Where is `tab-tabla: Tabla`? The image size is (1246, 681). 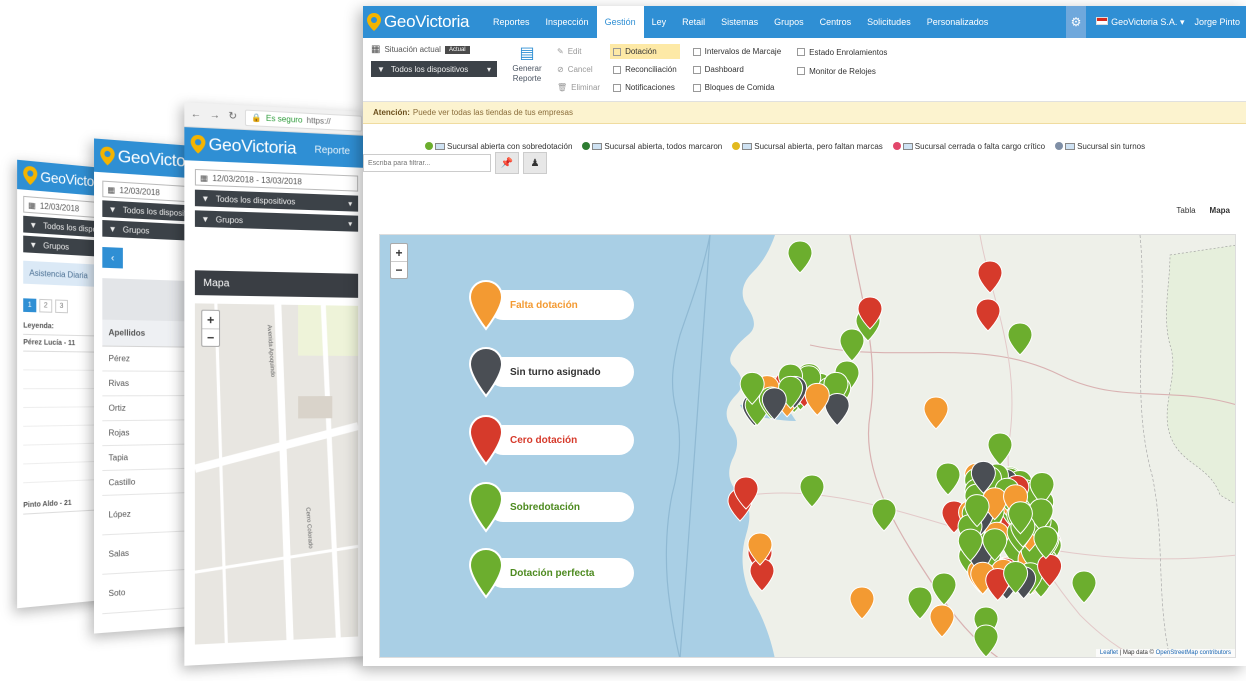 tab-tabla: Tabla is located at coordinates (1185, 210).